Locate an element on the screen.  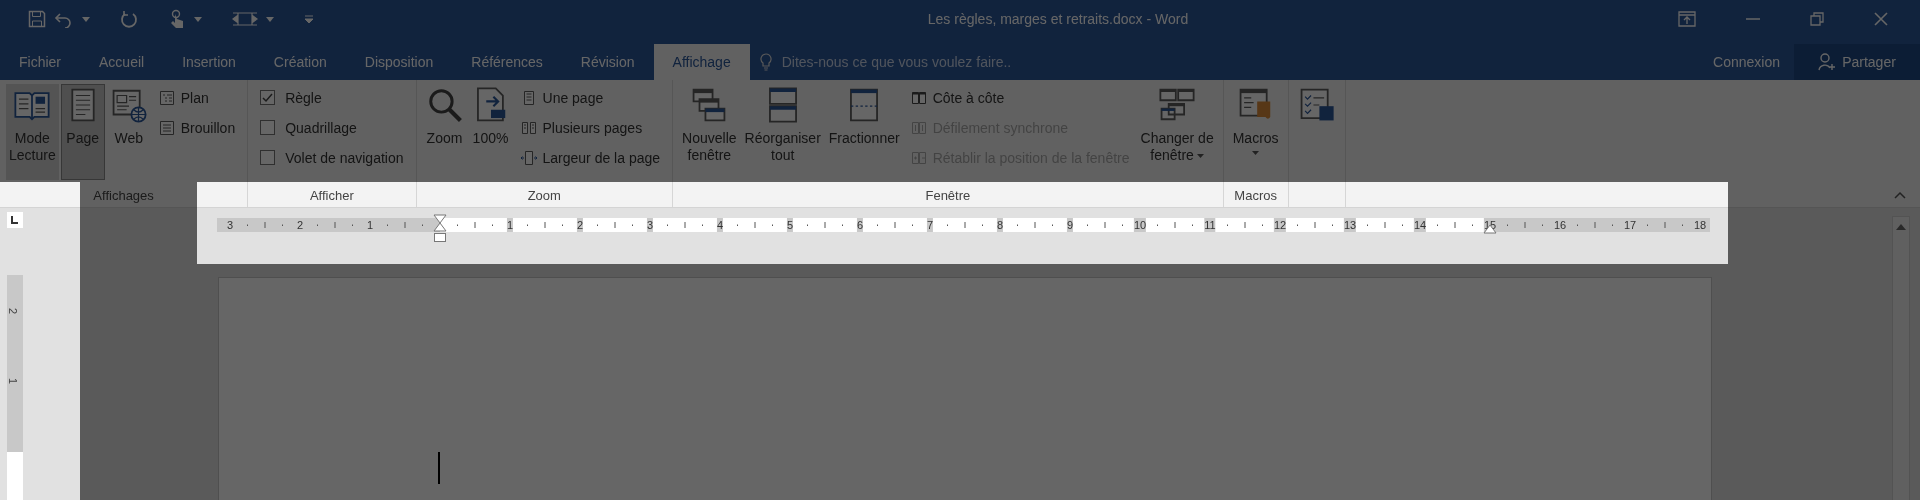
ruler-number: 10 is located at coordinates (1140, 225).